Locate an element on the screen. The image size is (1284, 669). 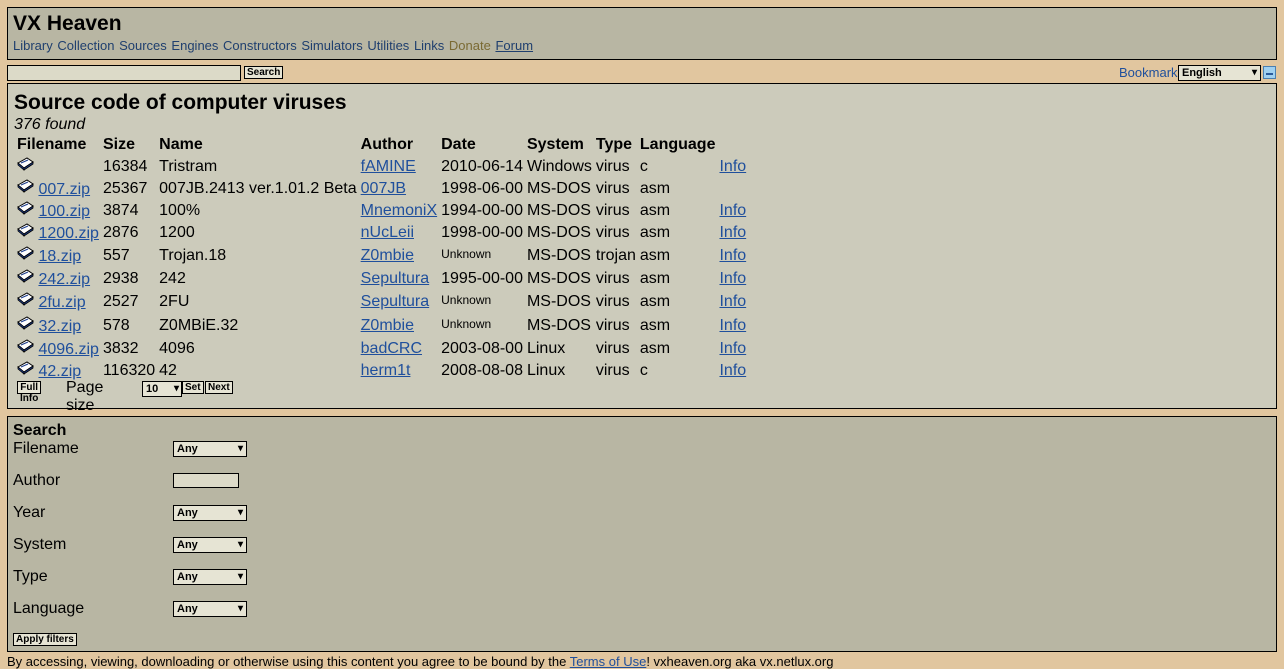
apply-filters-button: Apply filters is located at coordinates (45, 639).